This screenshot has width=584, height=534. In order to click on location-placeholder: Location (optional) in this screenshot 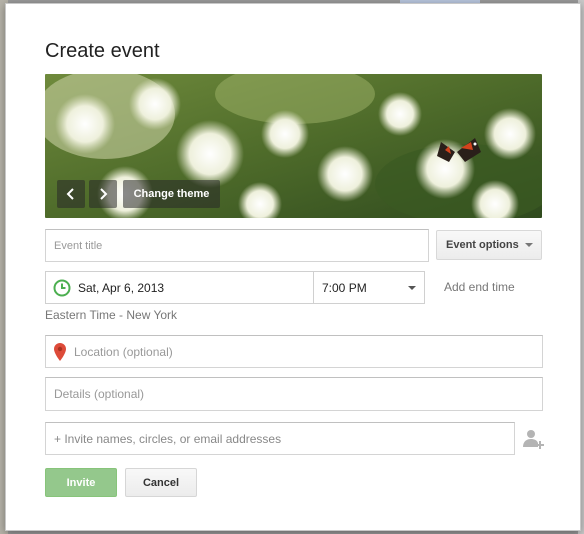, I will do `click(123, 351)`.